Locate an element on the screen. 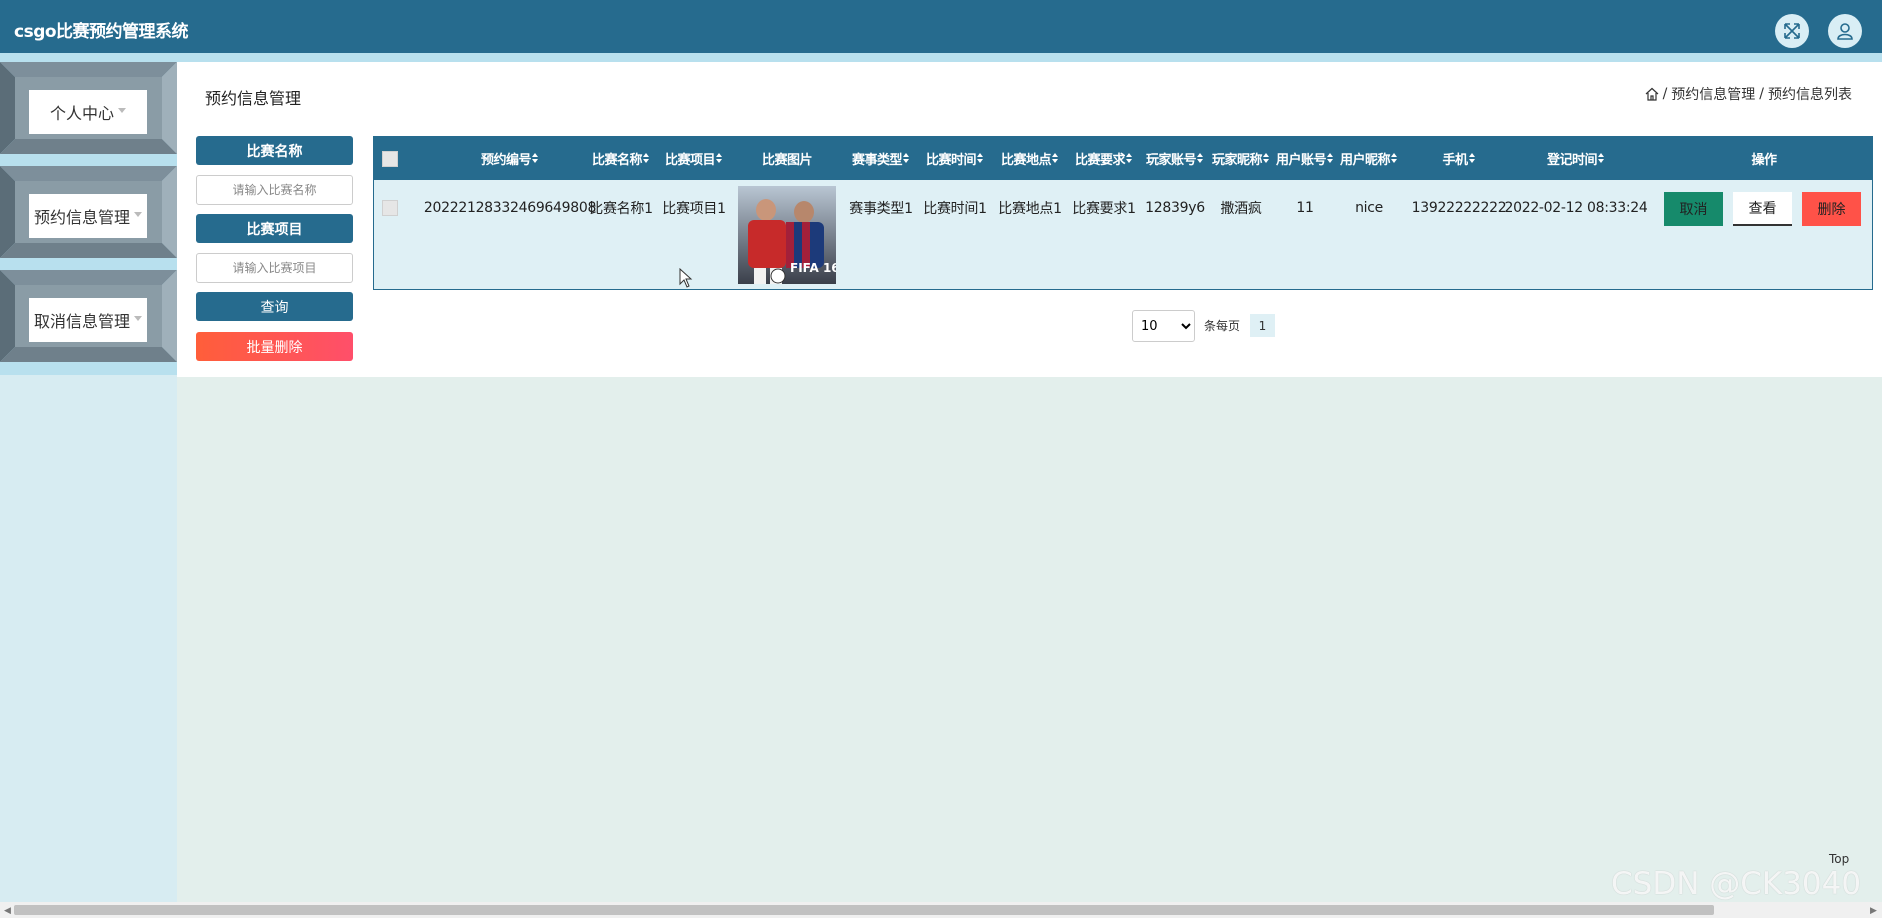 The height and width of the screenshot is (918, 1882). cell-time: 比赛时间1 is located at coordinates (955, 209).